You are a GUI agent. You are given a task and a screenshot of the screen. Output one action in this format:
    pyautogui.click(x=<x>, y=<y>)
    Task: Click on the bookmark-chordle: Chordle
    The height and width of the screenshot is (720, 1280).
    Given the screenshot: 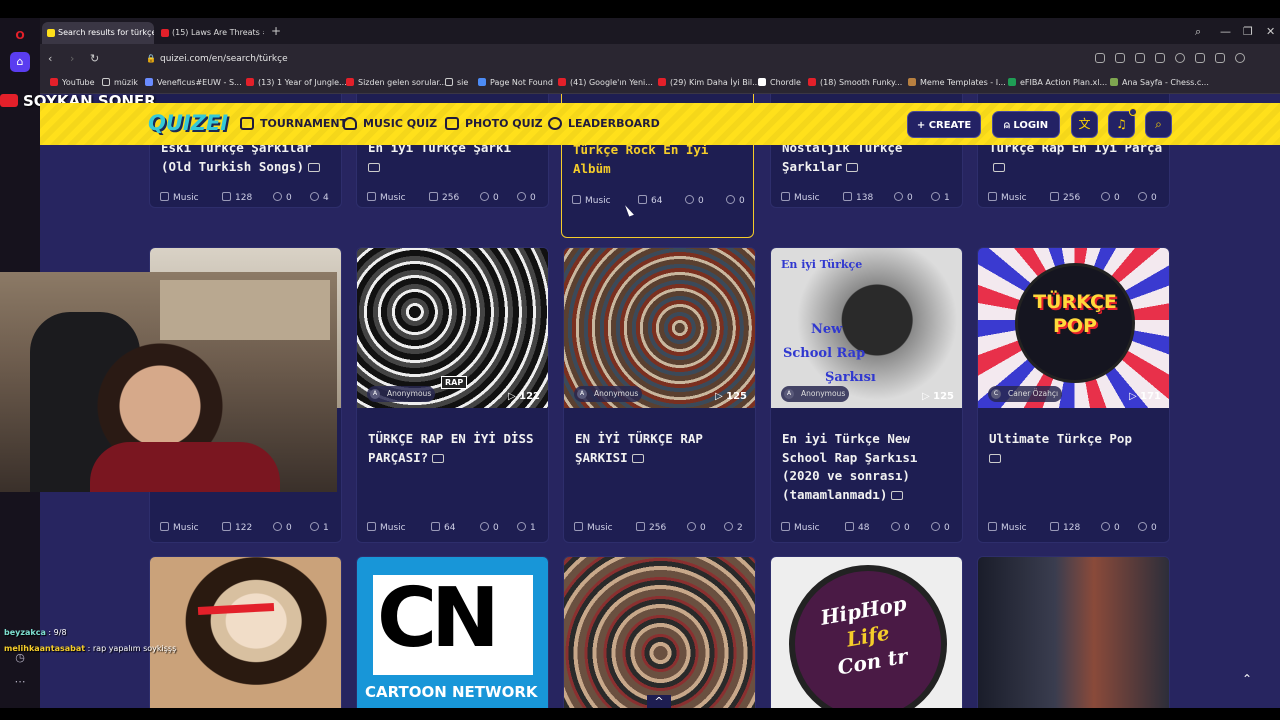 What is the action you would take?
    pyautogui.click(x=779, y=82)
    